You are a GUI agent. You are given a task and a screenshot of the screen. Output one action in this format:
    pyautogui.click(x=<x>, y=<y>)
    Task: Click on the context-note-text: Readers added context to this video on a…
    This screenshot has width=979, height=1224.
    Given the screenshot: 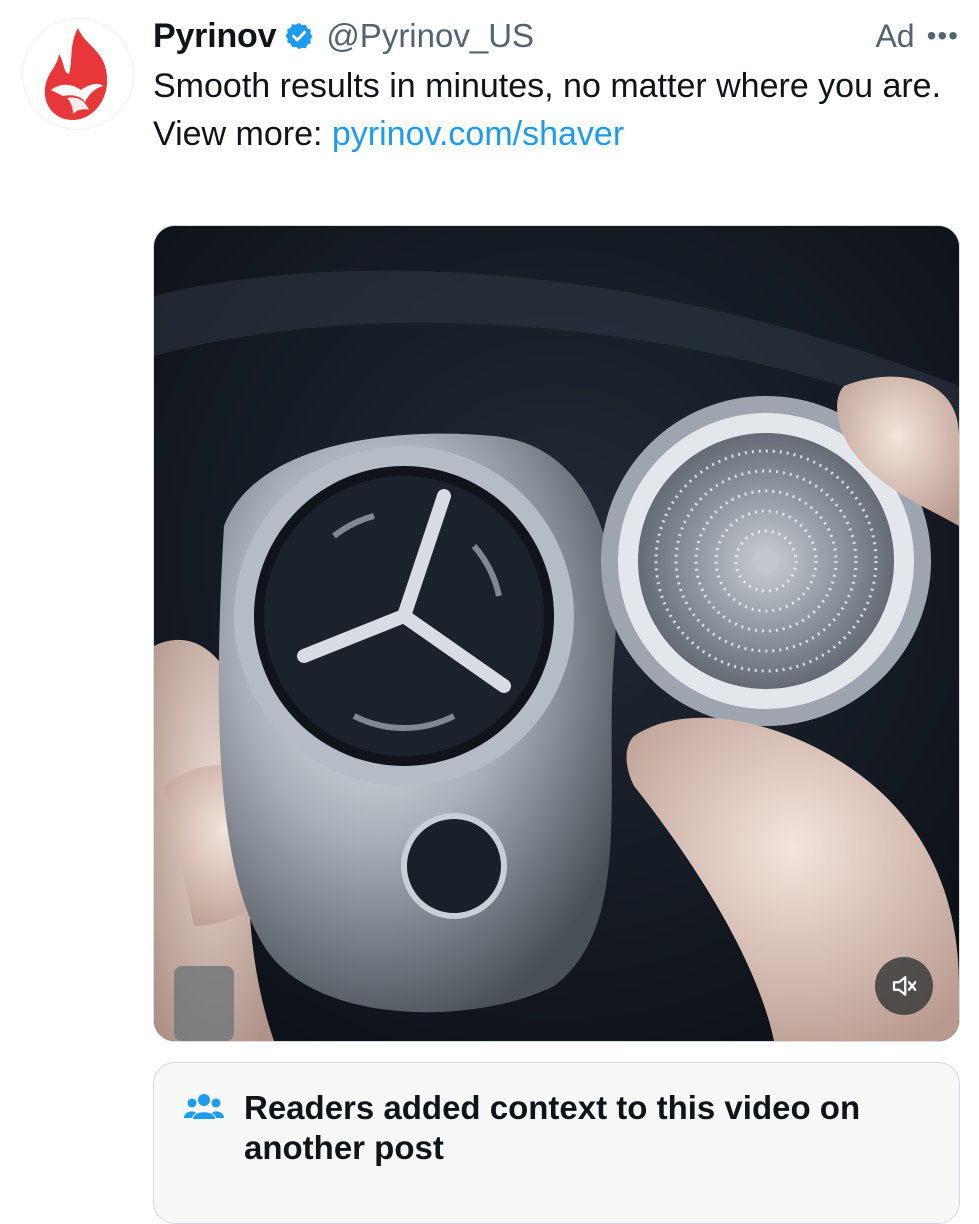 What is the action you would take?
    pyautogui.click(x=552, y=1127)
    